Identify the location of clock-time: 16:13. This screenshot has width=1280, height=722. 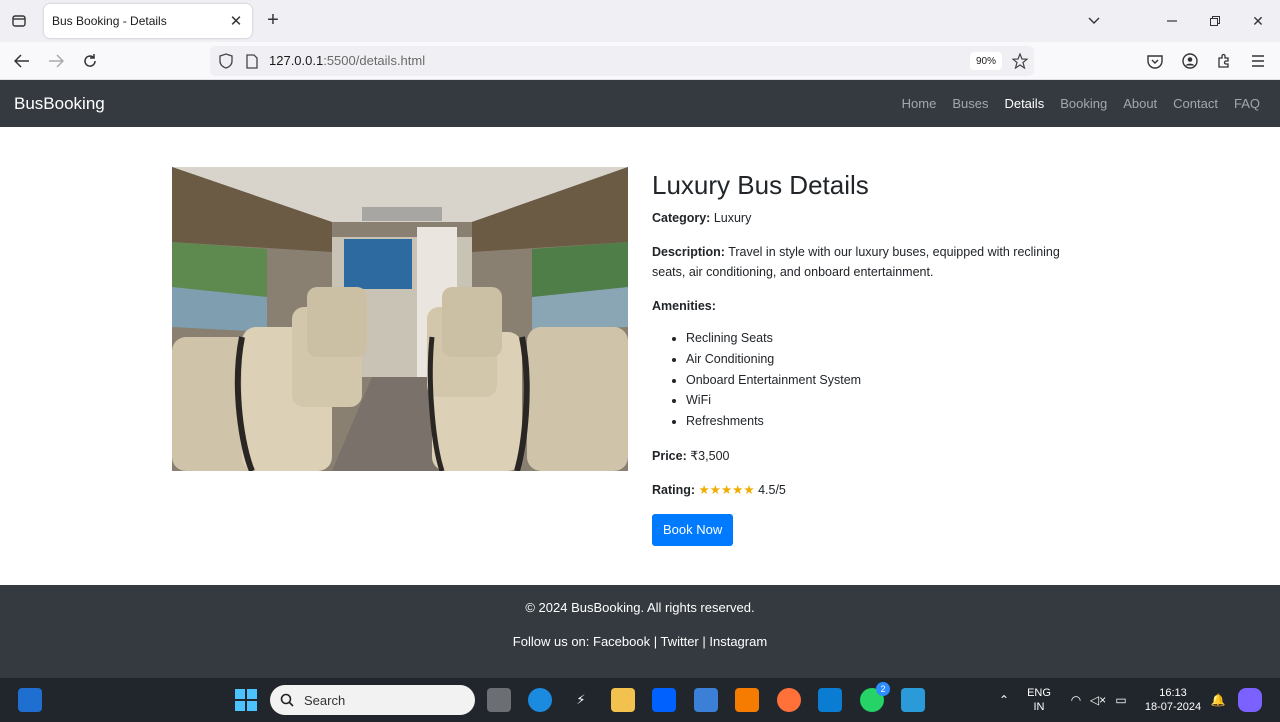
(1173, 693).